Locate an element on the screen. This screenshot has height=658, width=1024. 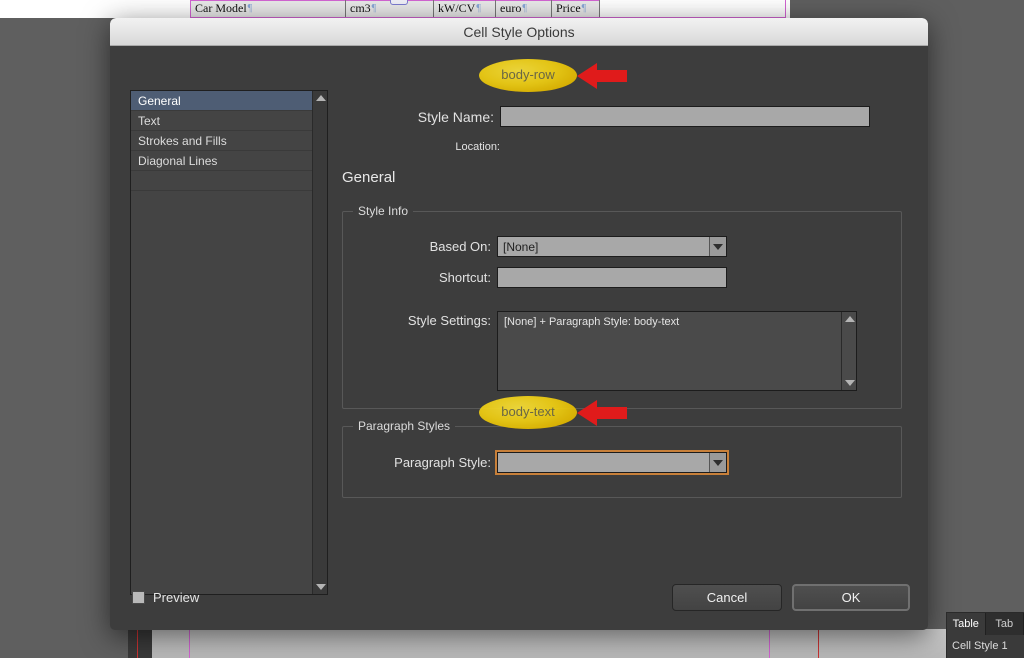
tab-table-2: Tab is located at coordinates (1005, 624).